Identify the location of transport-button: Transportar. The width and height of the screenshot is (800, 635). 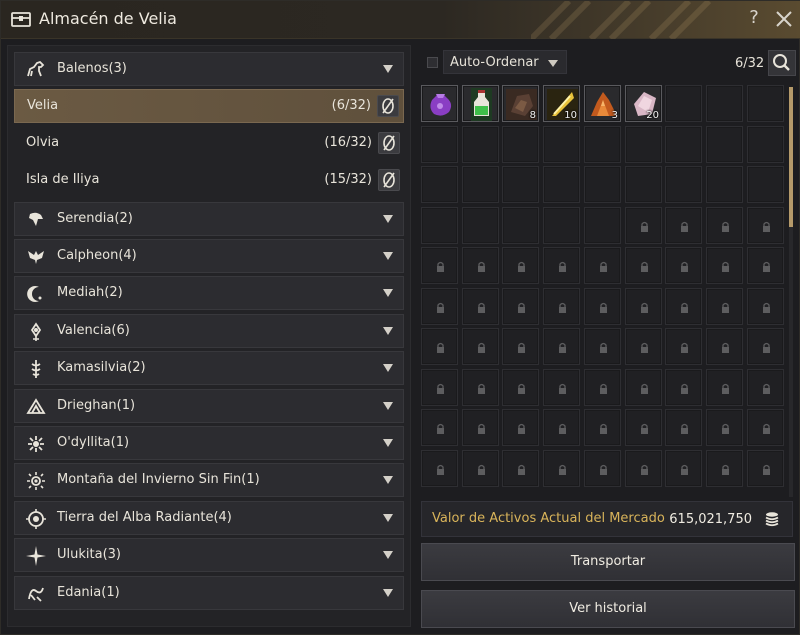
(608, 562).